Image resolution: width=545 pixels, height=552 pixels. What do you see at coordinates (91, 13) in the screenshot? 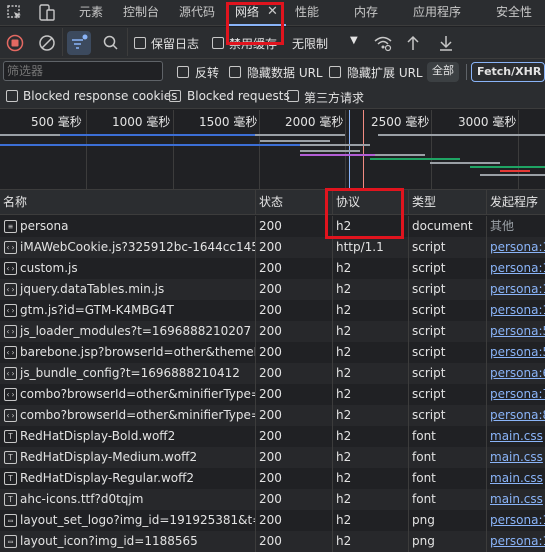
I see `tab-elements: 元素` at bounding box center [91, 13].